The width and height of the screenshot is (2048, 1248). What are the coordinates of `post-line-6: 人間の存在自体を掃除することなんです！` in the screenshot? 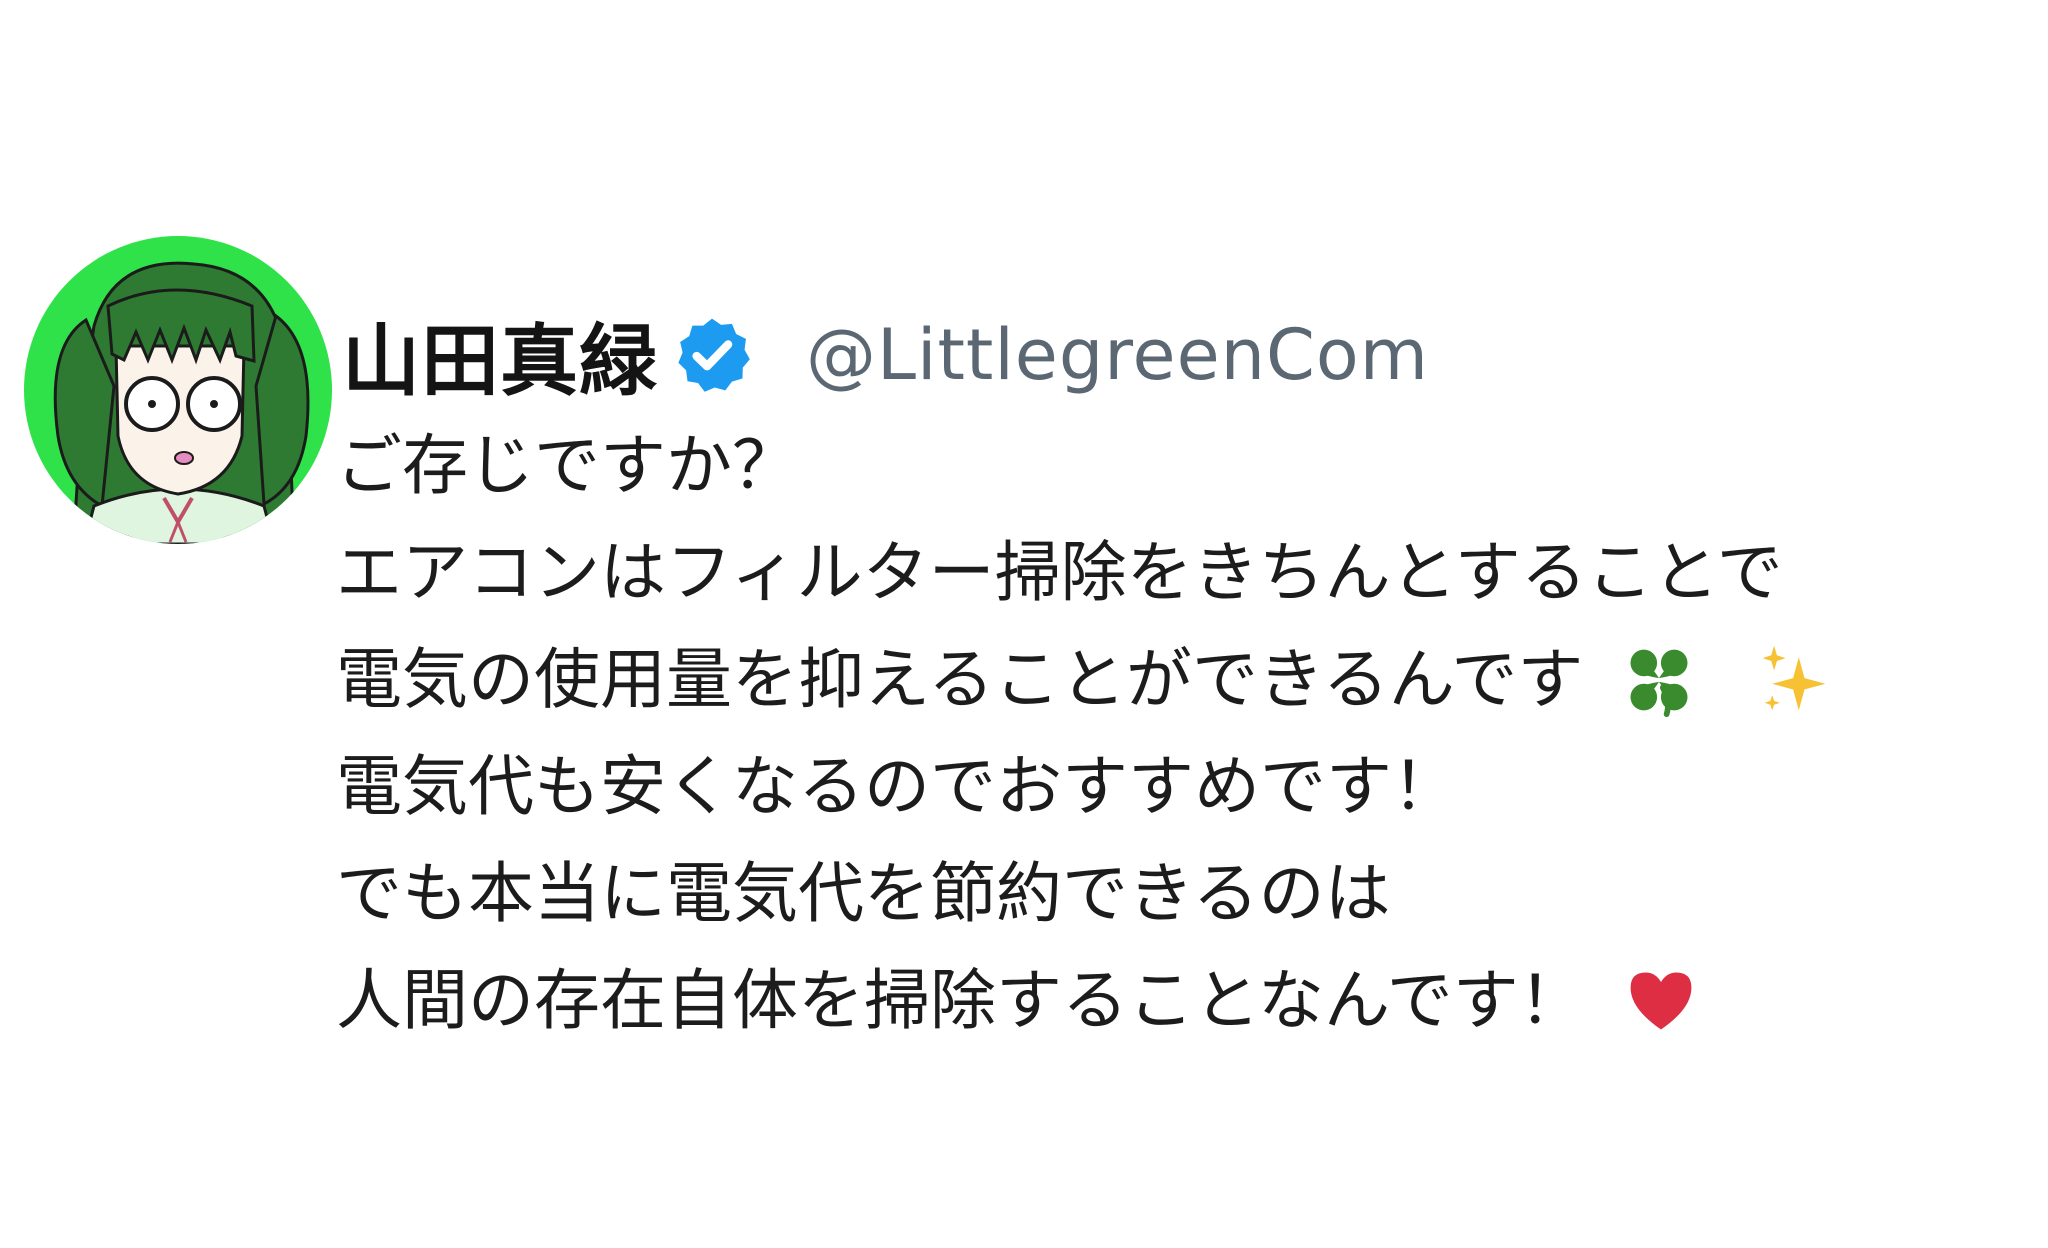 It's located at (1186, 1000).